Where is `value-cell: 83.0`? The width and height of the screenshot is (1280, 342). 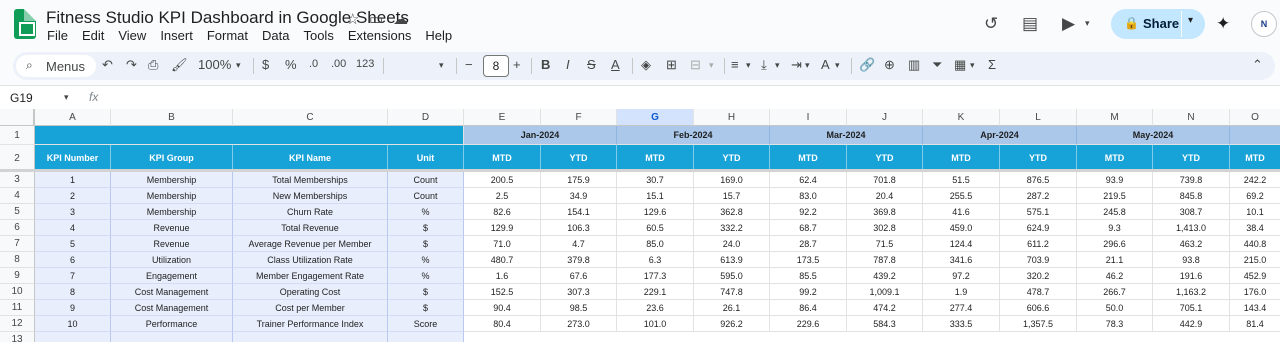 value-cell: 83.0 is located at coordinates (808, 196).